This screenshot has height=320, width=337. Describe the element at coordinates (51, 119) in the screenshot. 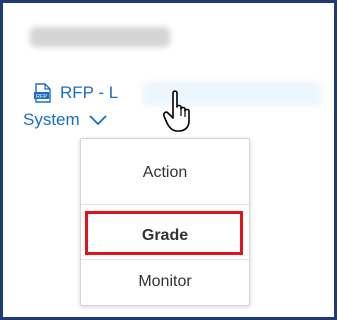

I see `document-title-line2: System` at that location.